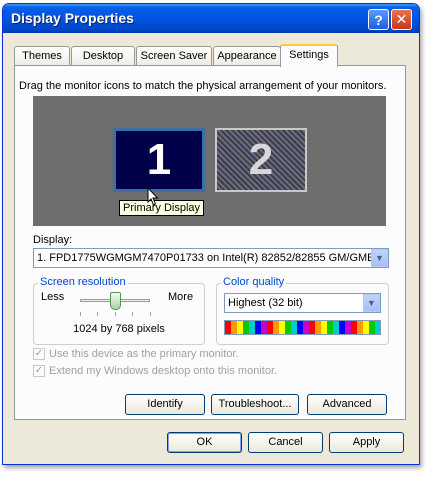 This screenshot has height=479, width=428. I want to click on title-bar: Display Properties ? ✕, so click(211, 18).